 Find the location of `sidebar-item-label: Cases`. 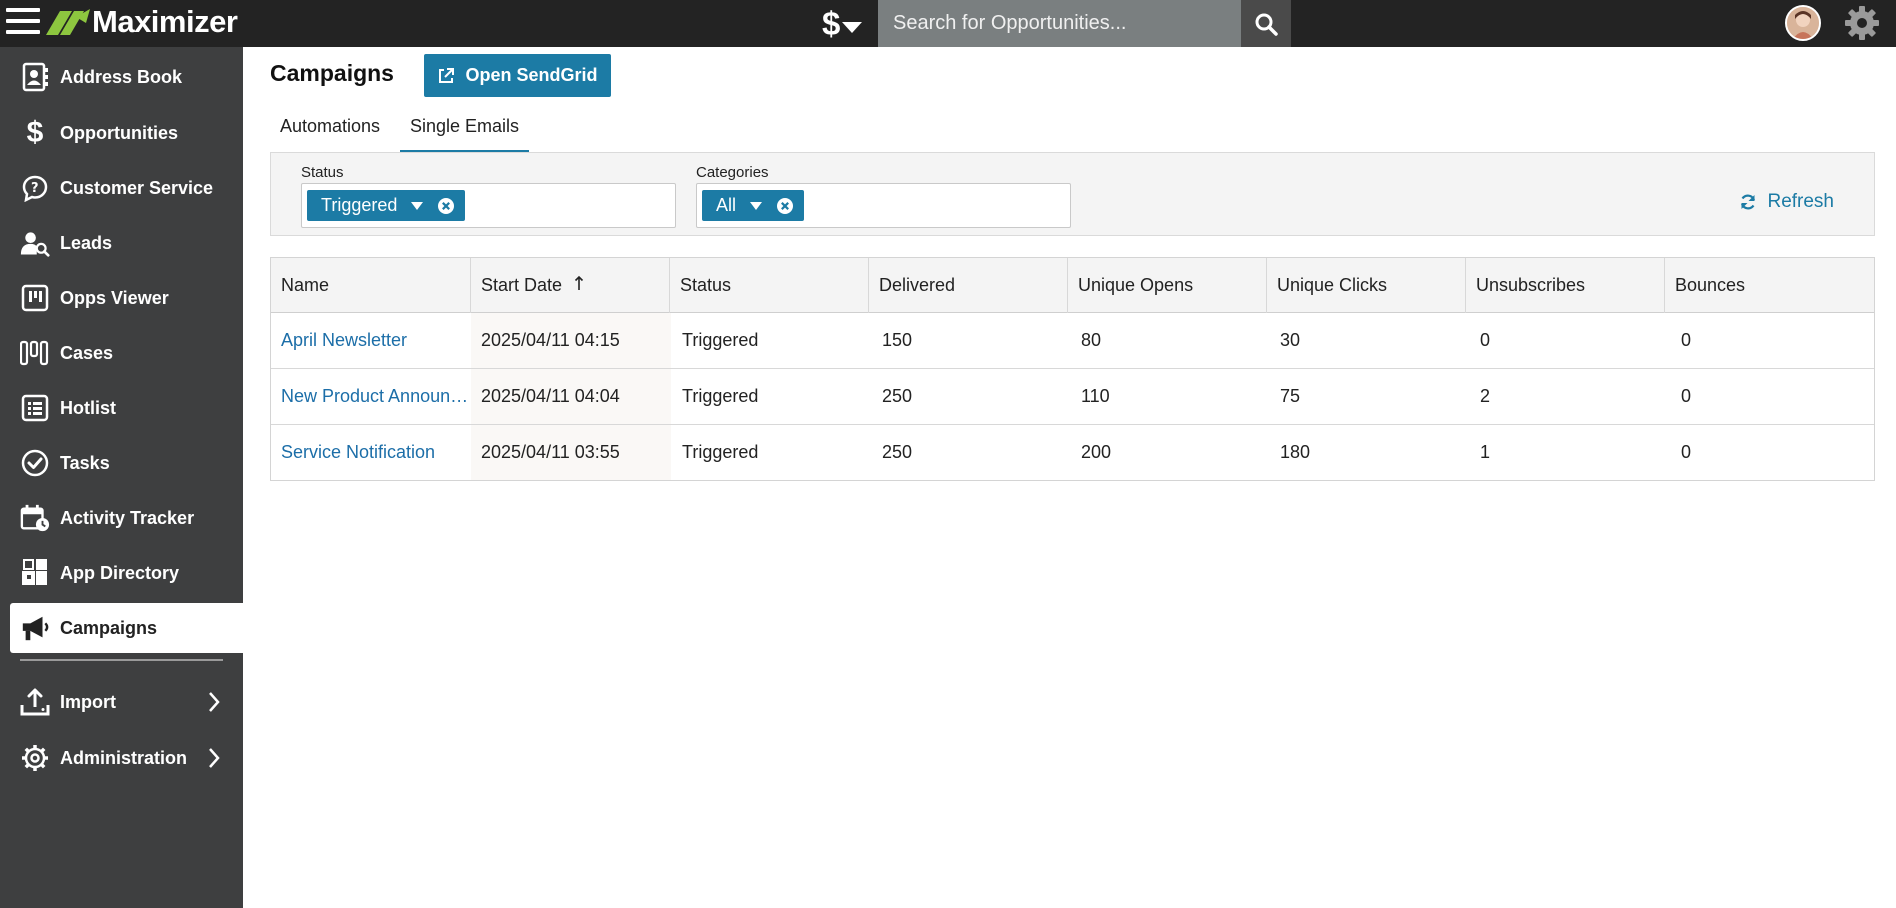

sidebar-item-label: Cases is located at coordinates (87, 352).